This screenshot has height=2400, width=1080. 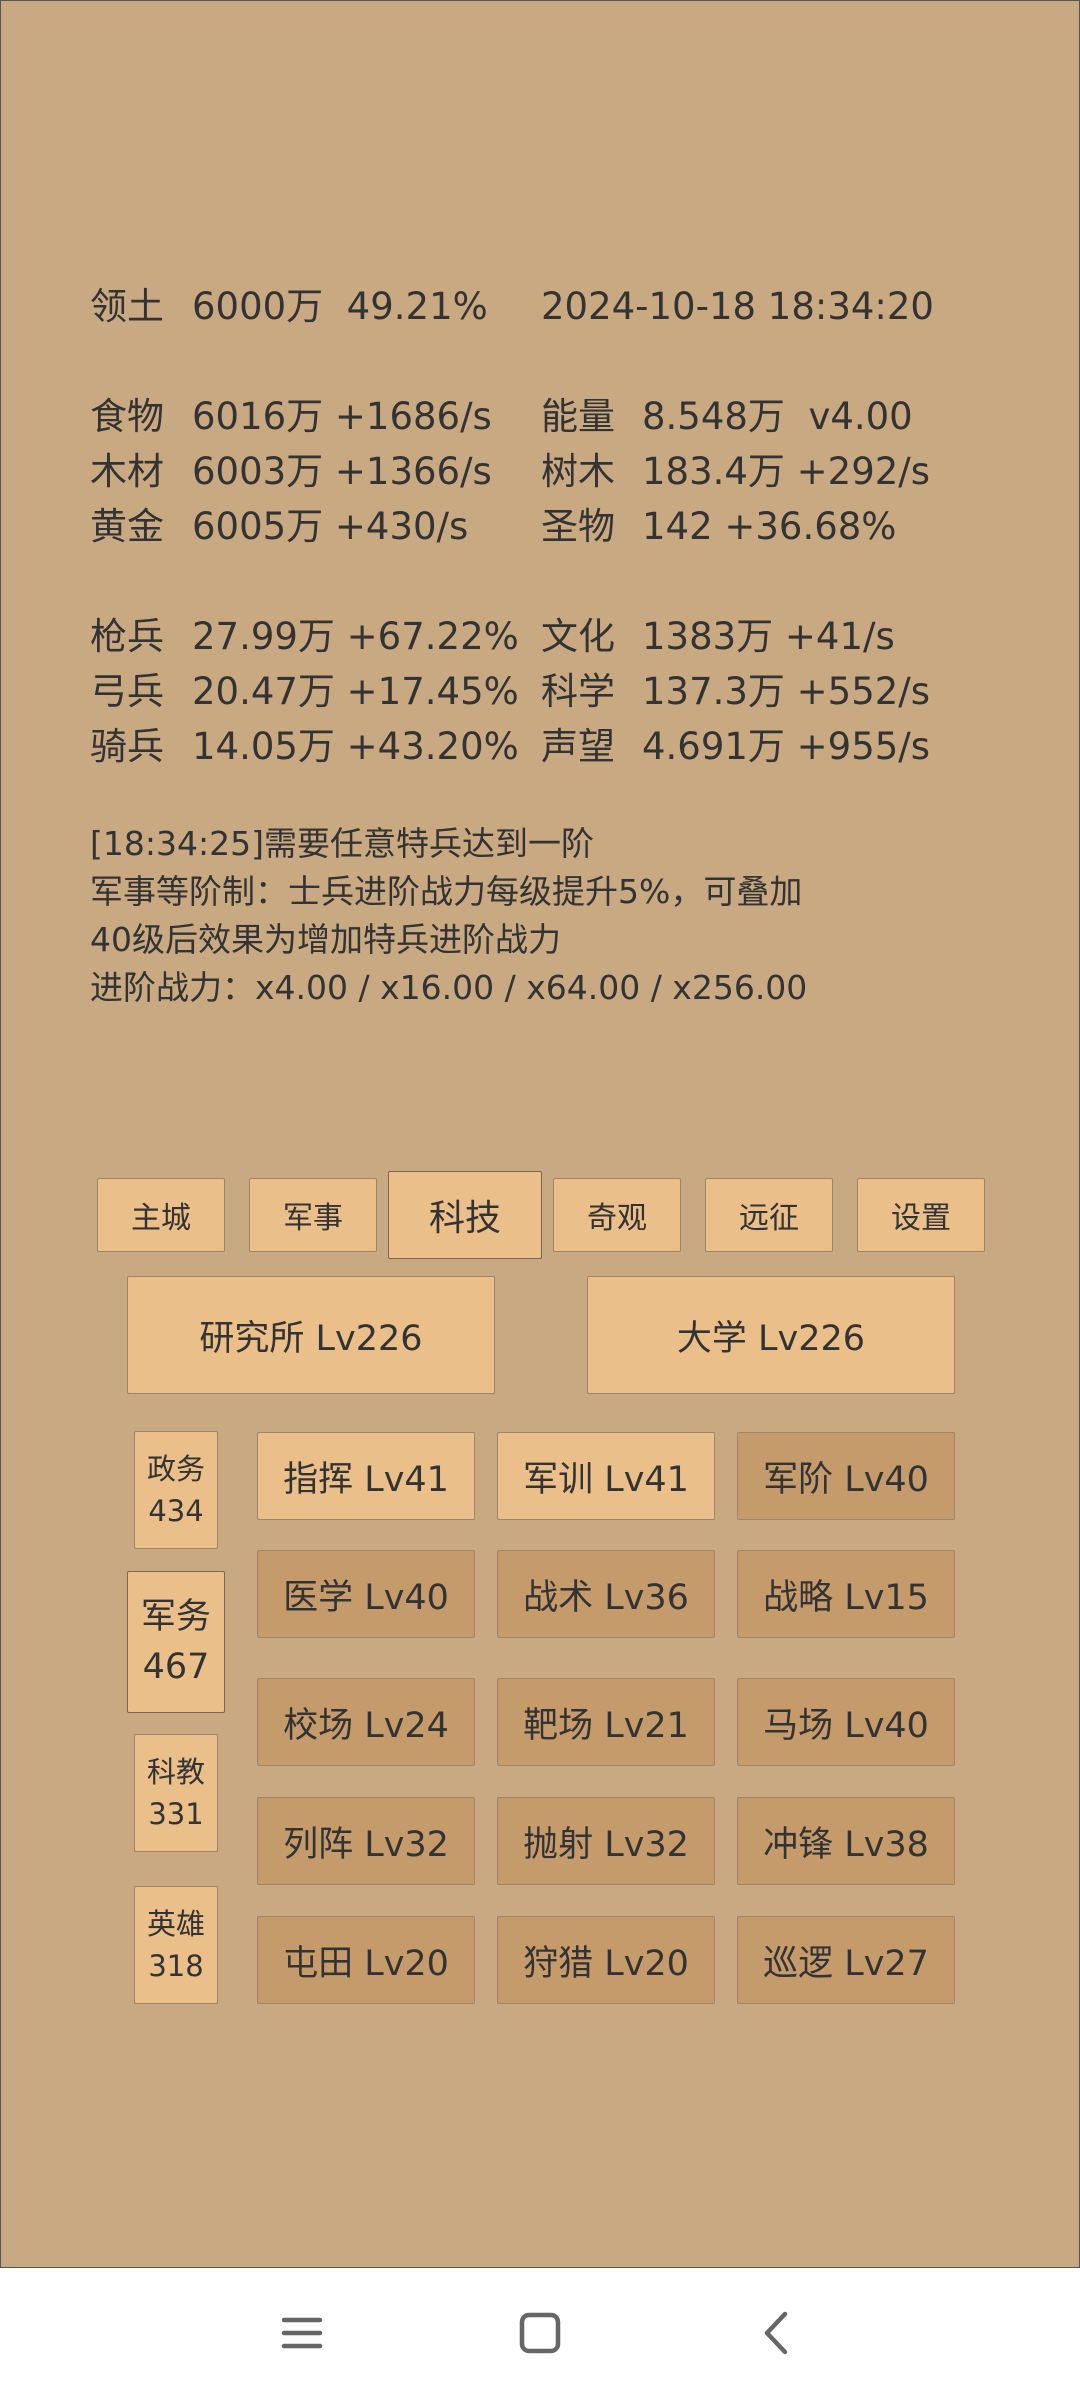 I want to click on tree-value: 183.4万 +292/s, so click(x=786, y=471).